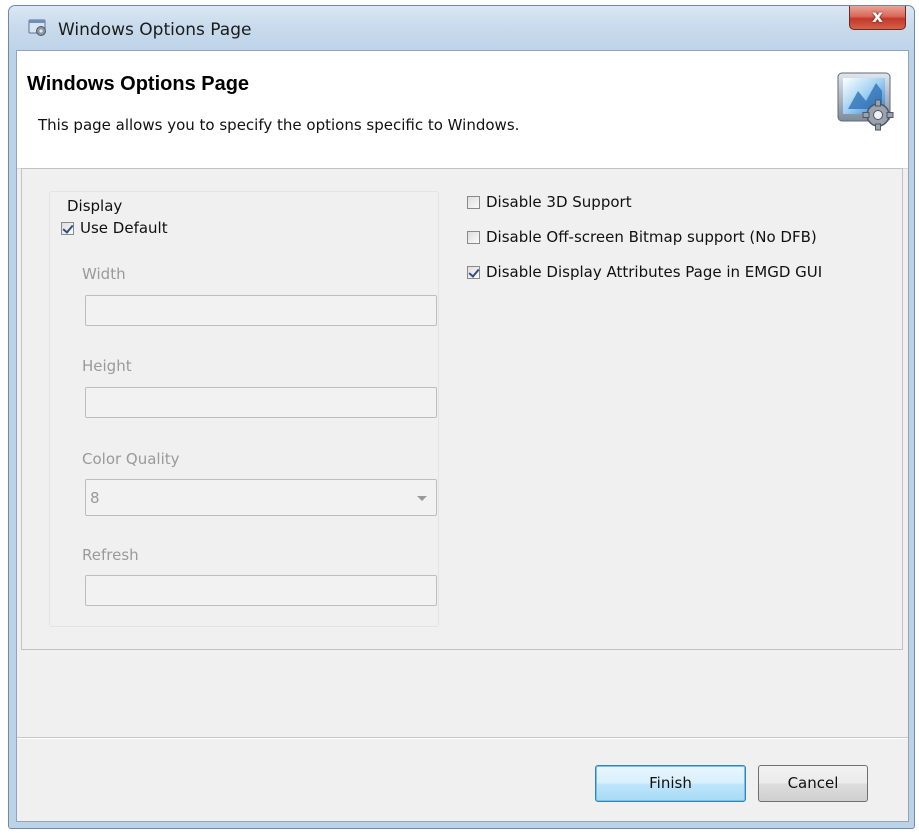 This screenshot has height=834, width=919. What do you see at coordinates (155, 30) in the screenshot?
I see `window-title: Windows Options Page` at bounding box center [155, 30].